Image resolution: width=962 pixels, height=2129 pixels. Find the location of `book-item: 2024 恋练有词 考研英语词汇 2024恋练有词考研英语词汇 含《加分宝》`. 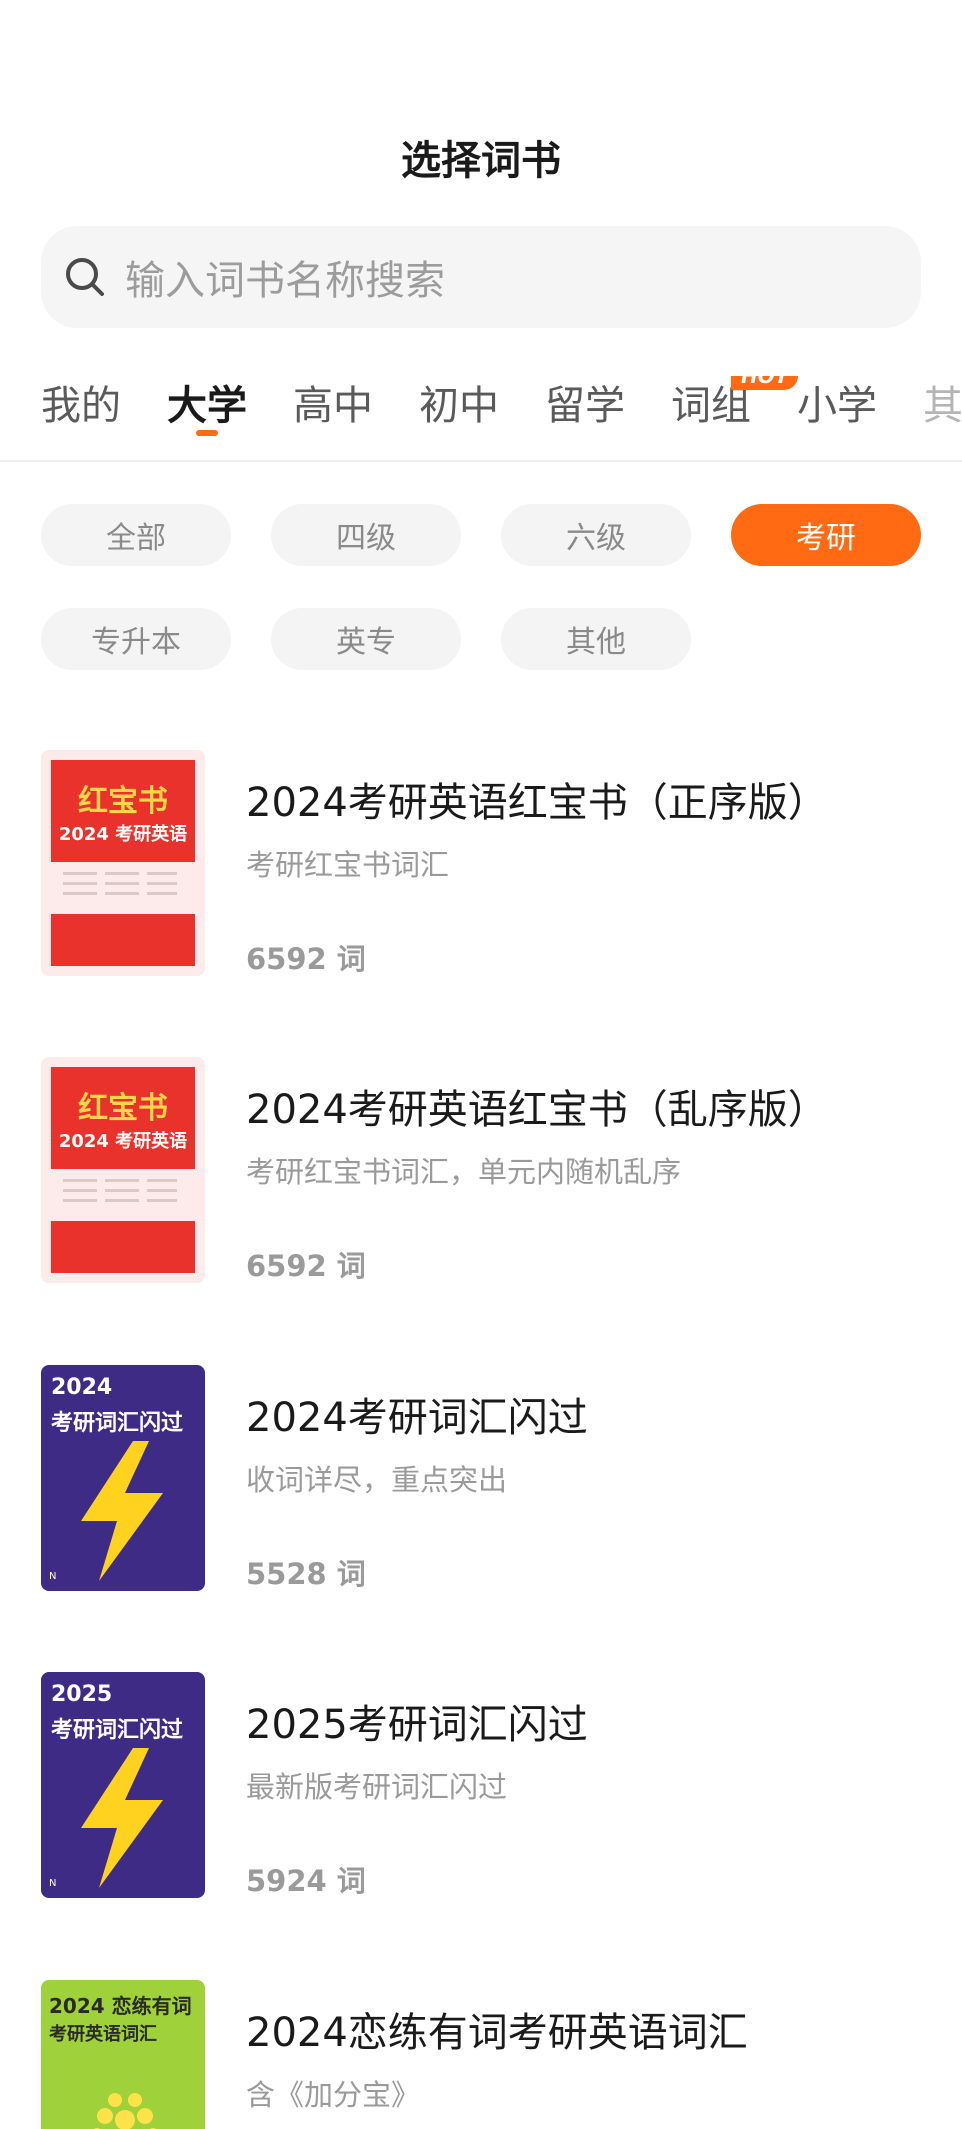

book-item: 2024 恋练有词 考研英语词汇 2024恋练有词考研英语词汇 含《加分宝》 is located at coordinates (481, 2054).